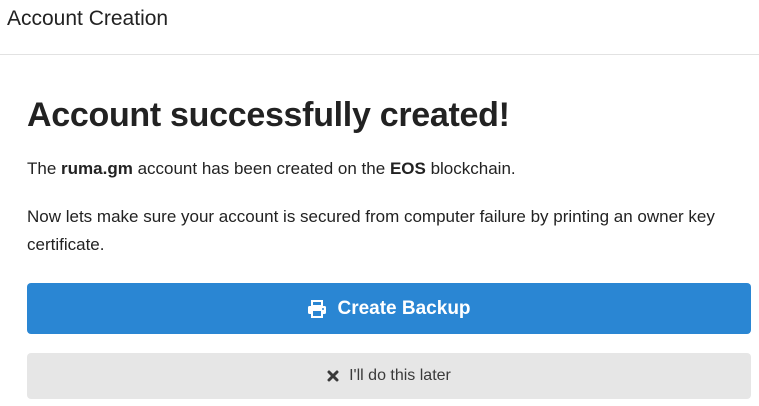 Image resolution: width=759 pixels, height=406 pixels. Describe the element at coordinates (42, 168) in the screenshot. I see `message-prefix: The` at that location.